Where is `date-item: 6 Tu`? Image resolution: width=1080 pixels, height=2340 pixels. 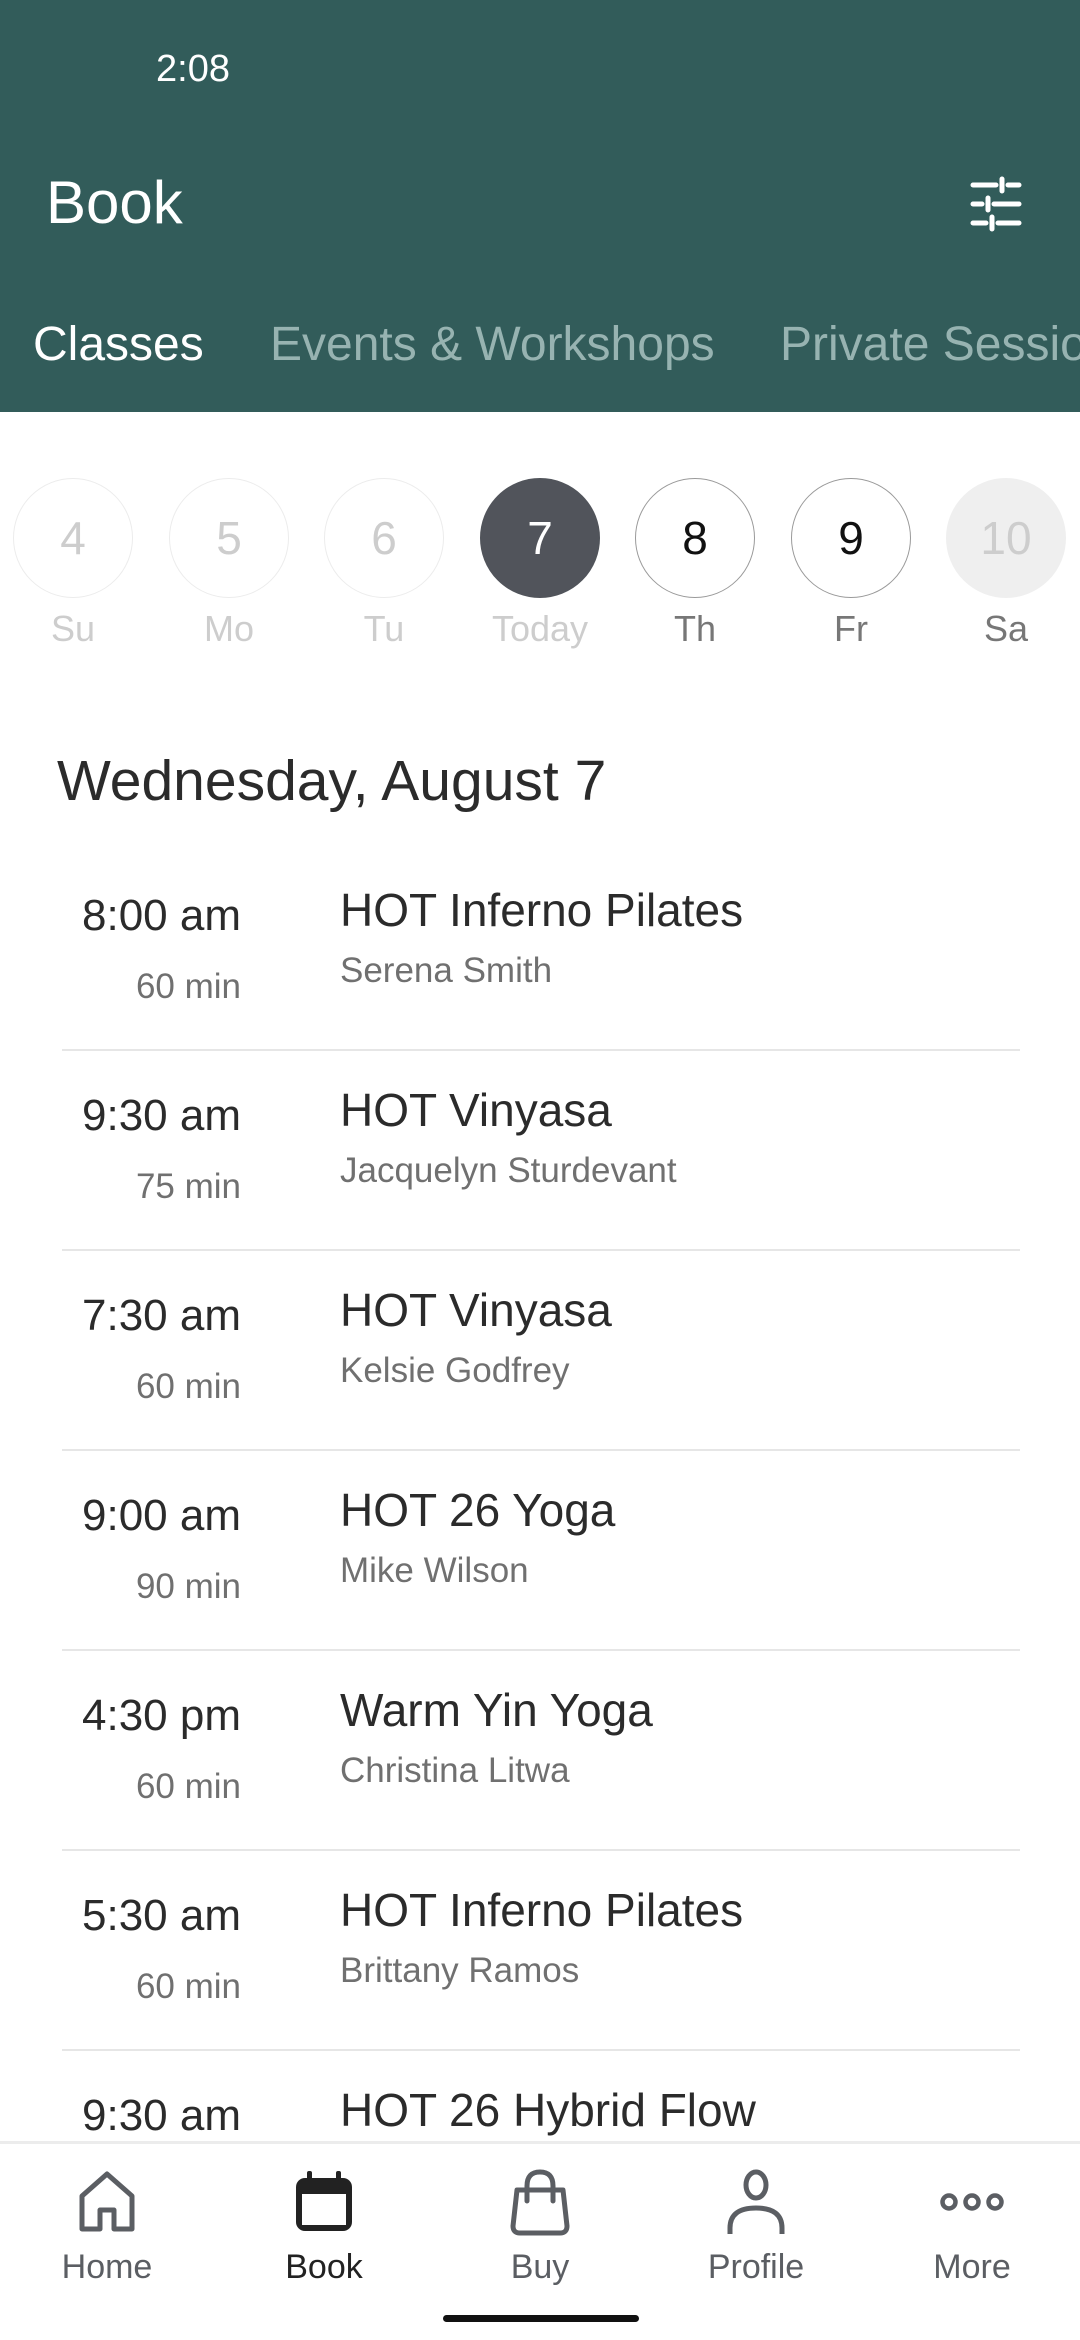
date-item: 6 Tu is located at coordinates (384, 564).